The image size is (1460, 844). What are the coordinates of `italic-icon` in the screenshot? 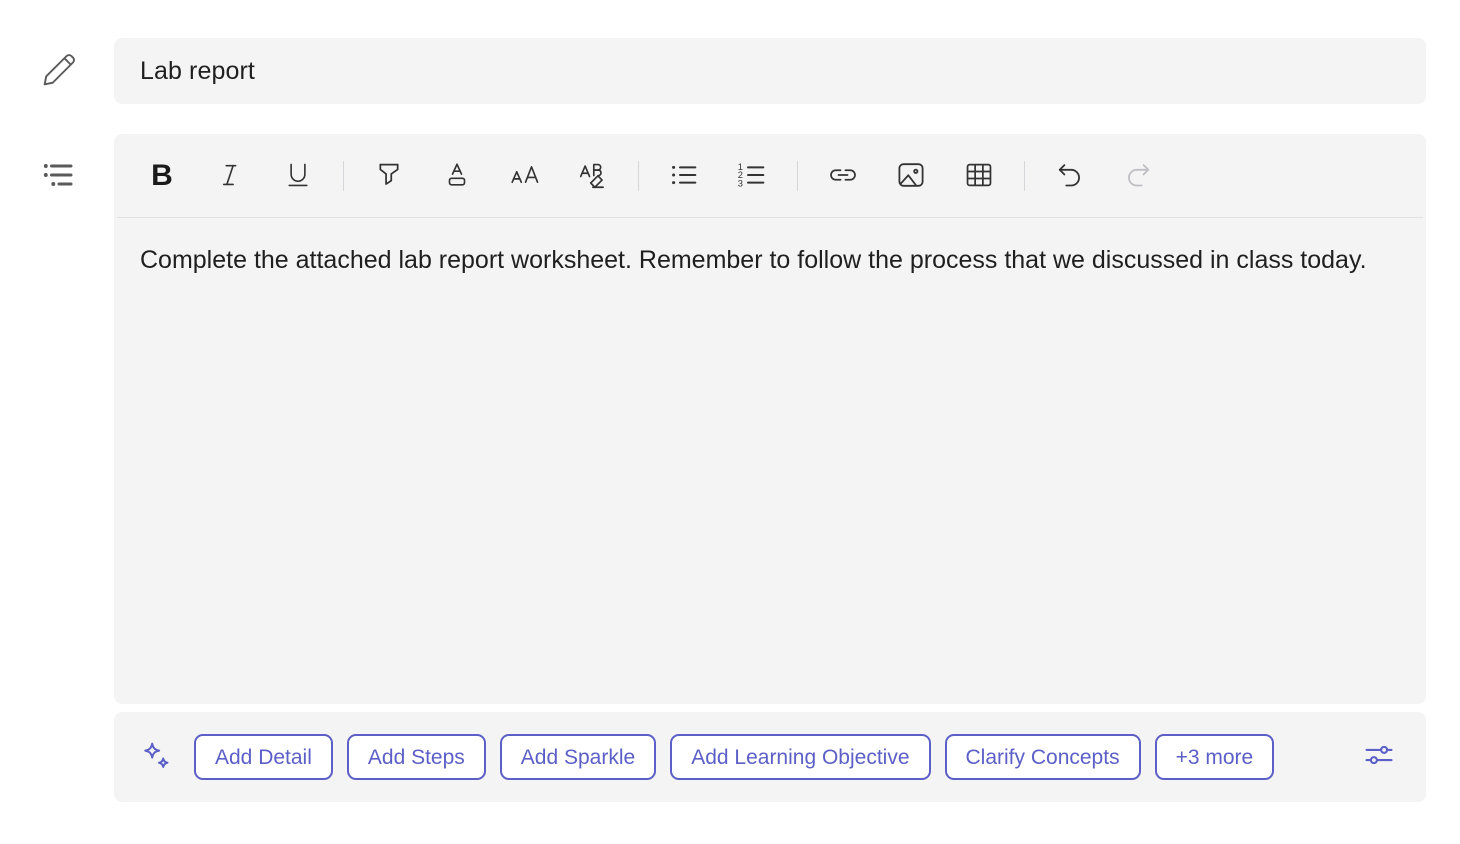 It's located at (230, 176).